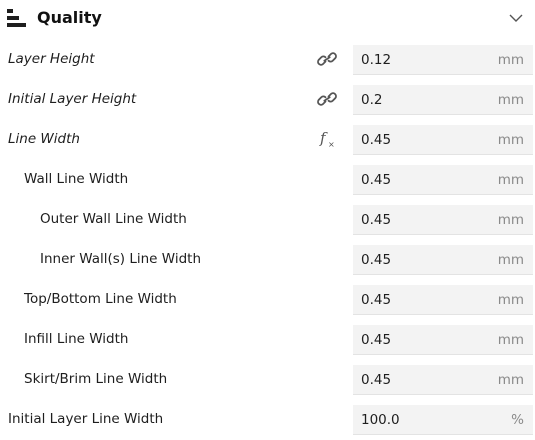 This screenshot has width=535, height=440. What do you see at coordinates (443, 180) in the screenshot?
I see `wall-line-width-input: 0.45 mm` at bounding box center [443, 180].